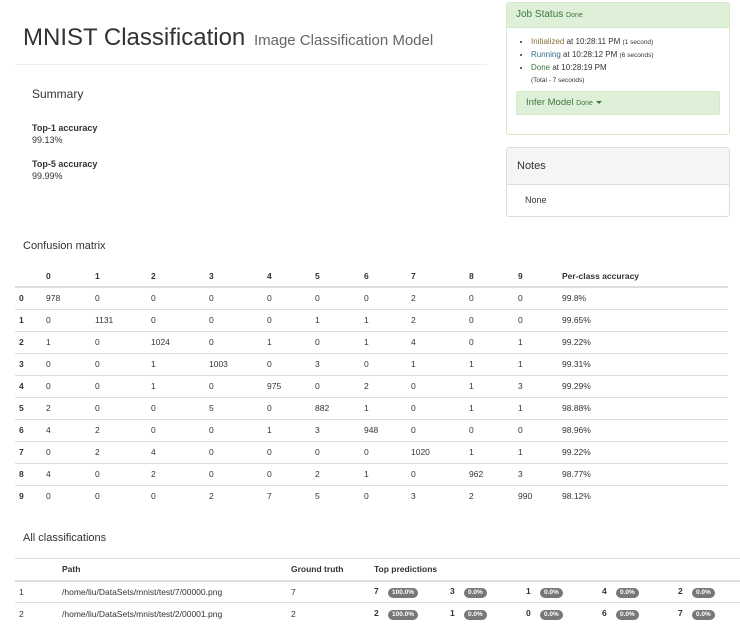  Describe the element at coordinates (66, 297) in the screenshot. I see `confusion-cell: 978` at that location.